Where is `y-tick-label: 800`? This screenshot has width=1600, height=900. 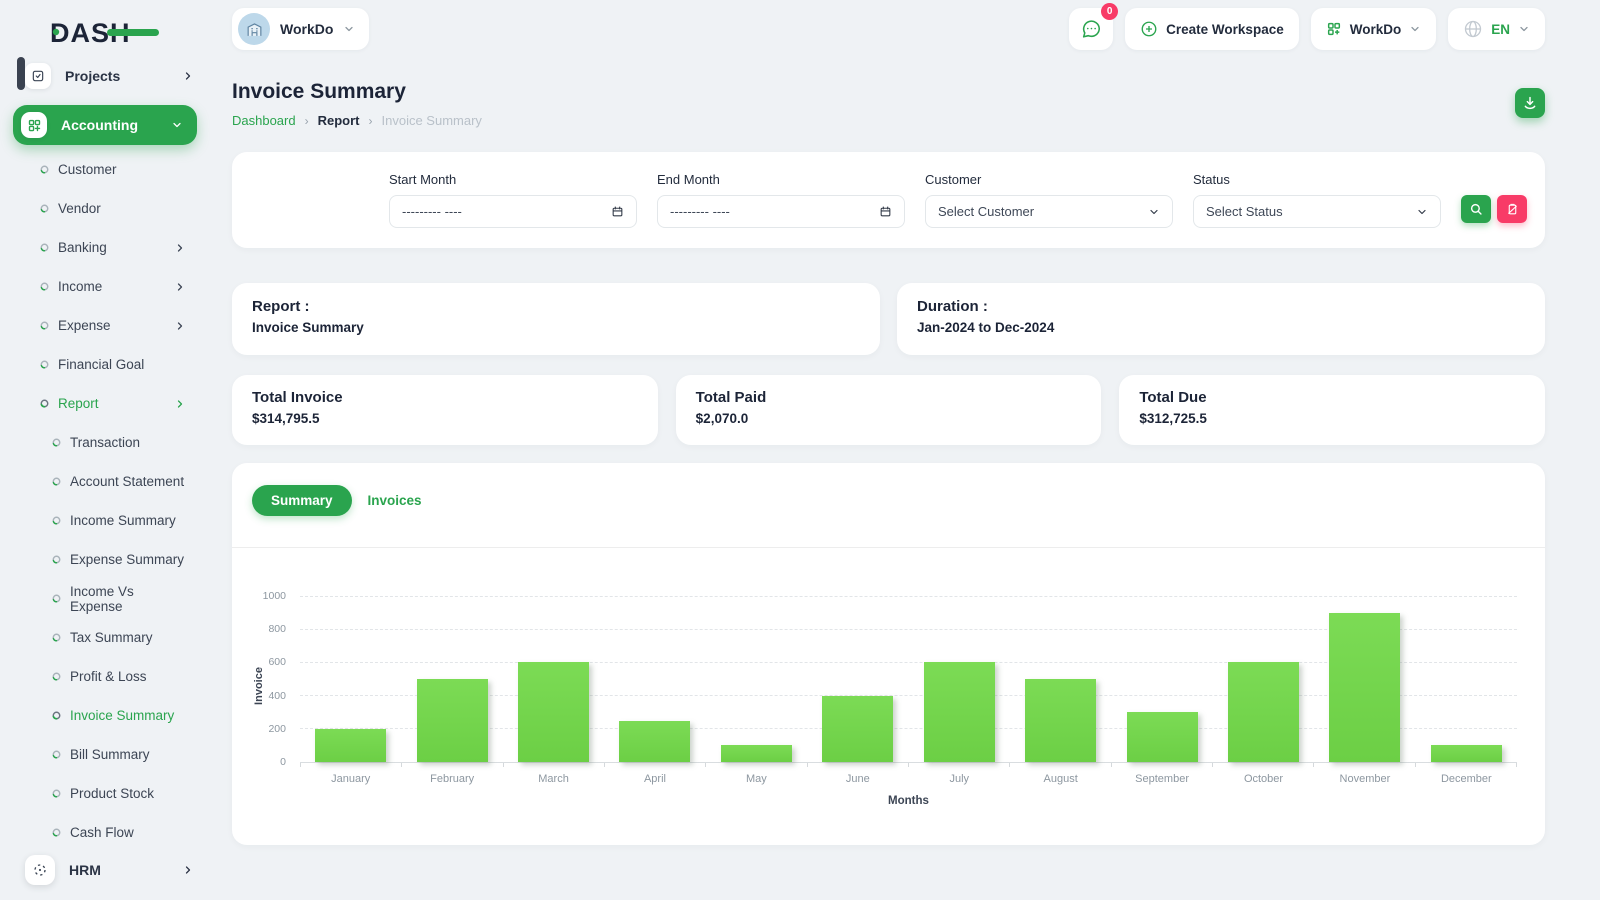 y-tick-label: 800 is located at coordinates (277, 629).